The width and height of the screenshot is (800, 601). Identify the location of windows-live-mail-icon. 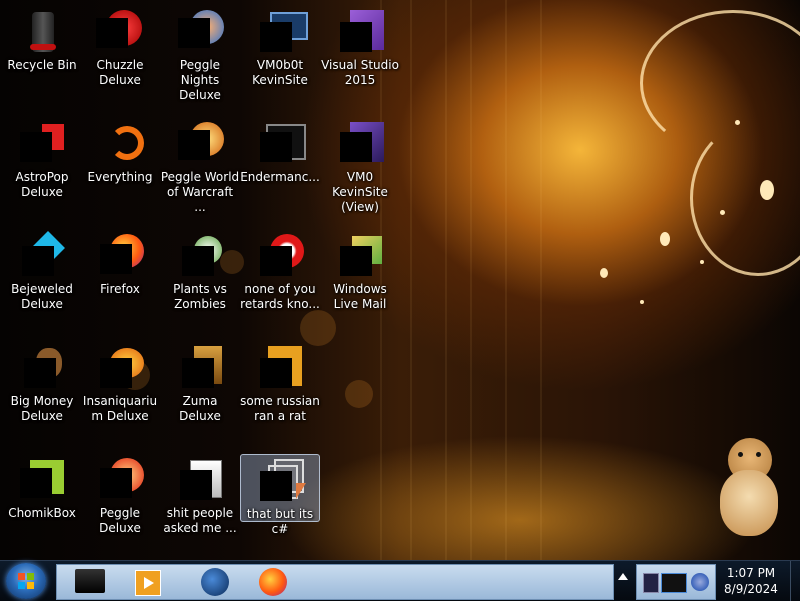
(360, 256).